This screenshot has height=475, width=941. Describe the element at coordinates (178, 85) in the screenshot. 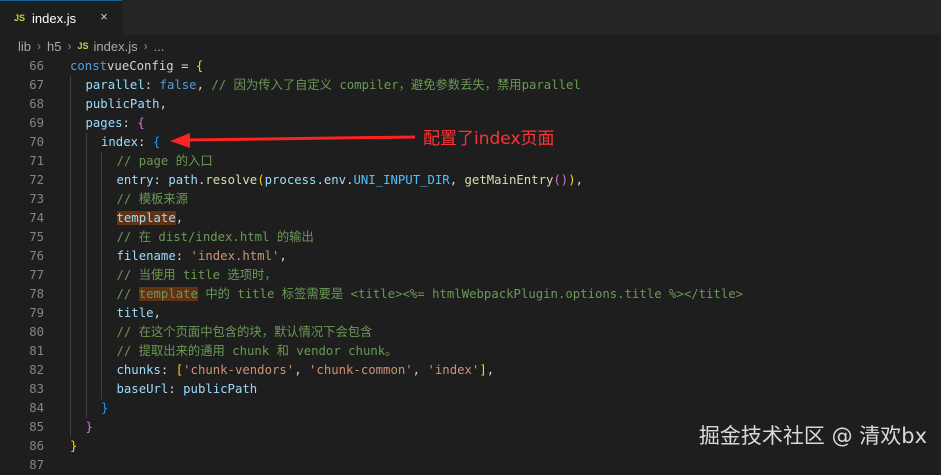

I see `code-token: false` at that location.